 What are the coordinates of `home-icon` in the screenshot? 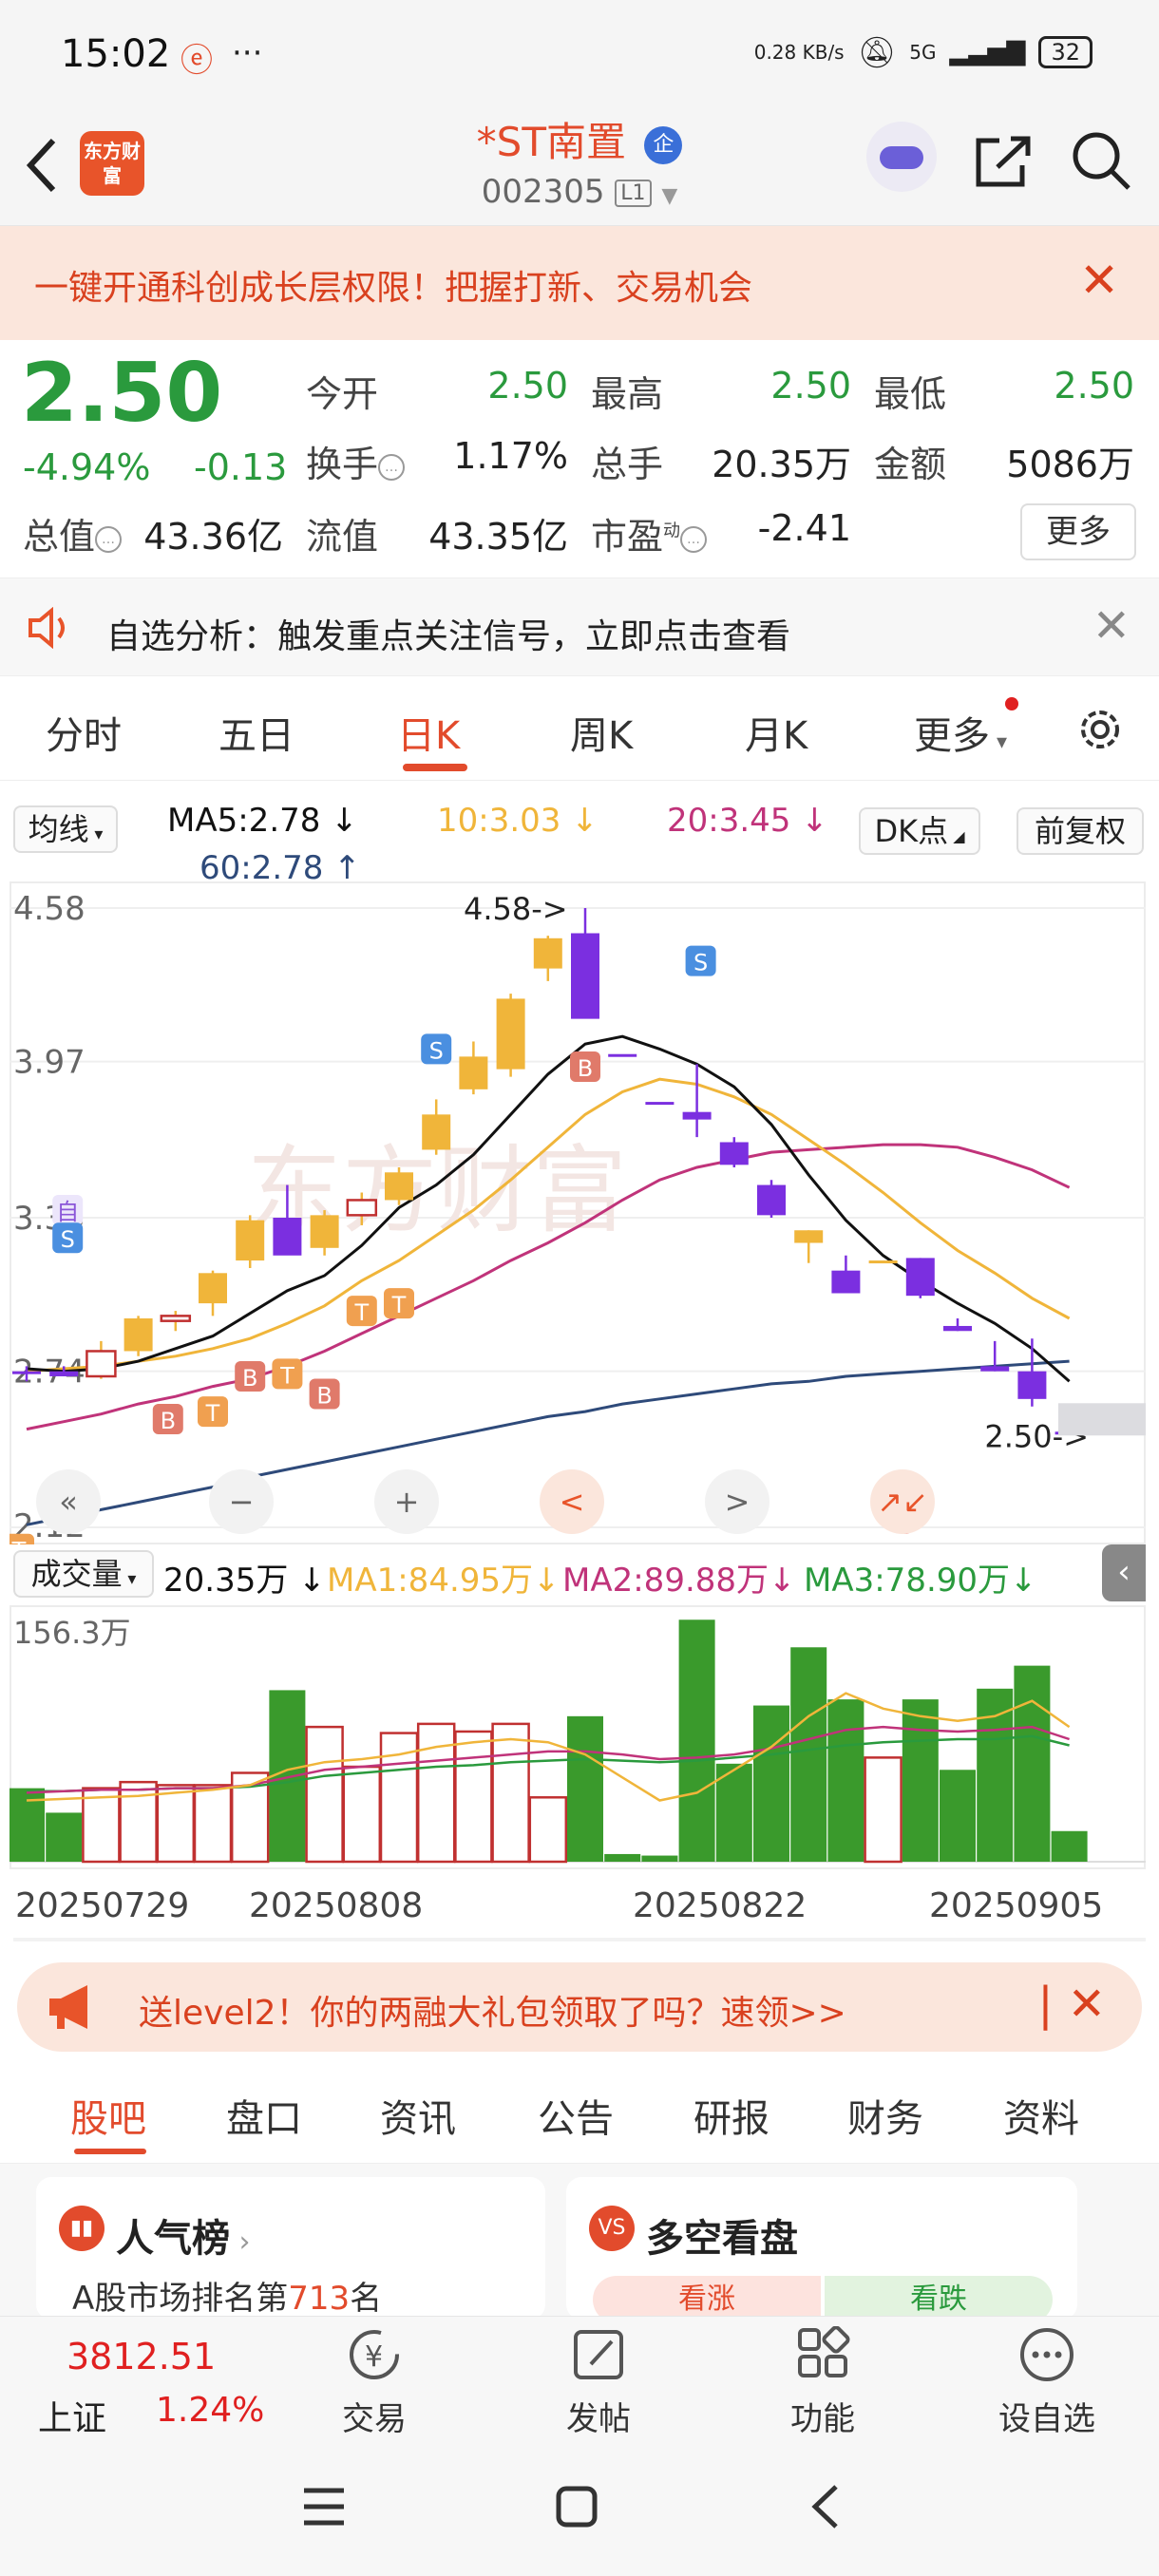 It's located at (576, 2507).